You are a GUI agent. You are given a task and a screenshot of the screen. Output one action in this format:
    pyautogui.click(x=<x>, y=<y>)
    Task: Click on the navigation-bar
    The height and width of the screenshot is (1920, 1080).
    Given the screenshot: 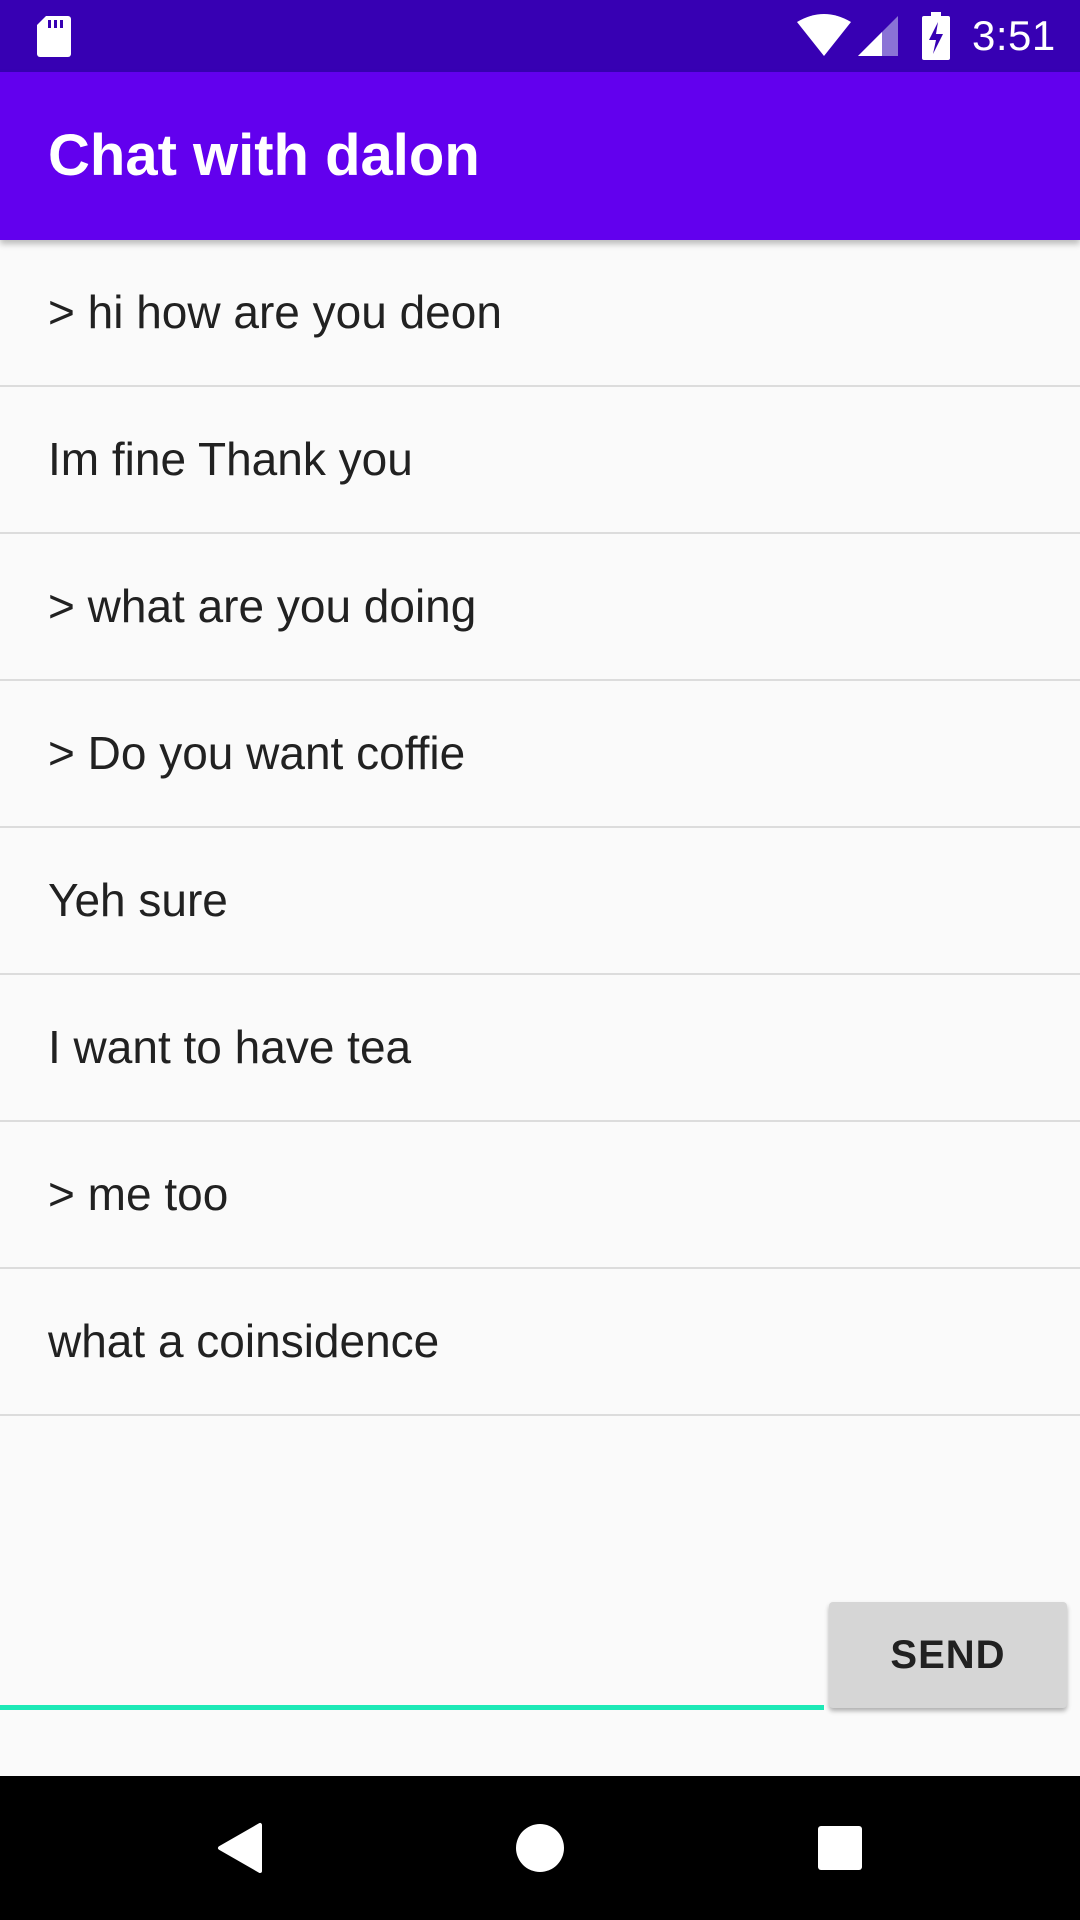 What is the action you would take?
    pyautogui.click(x=540, y=1848)
    